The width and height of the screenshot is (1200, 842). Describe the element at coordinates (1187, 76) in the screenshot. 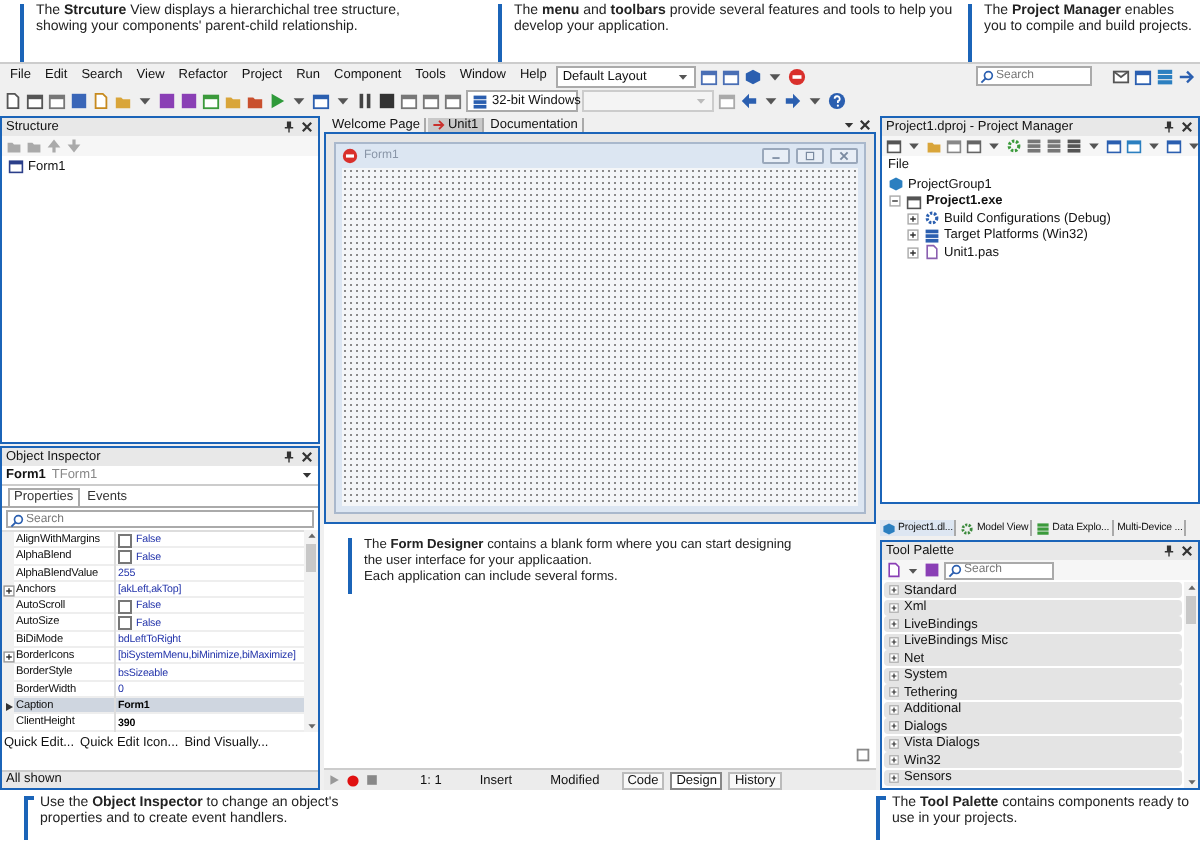

I see `window-arrow-icon` at that location.